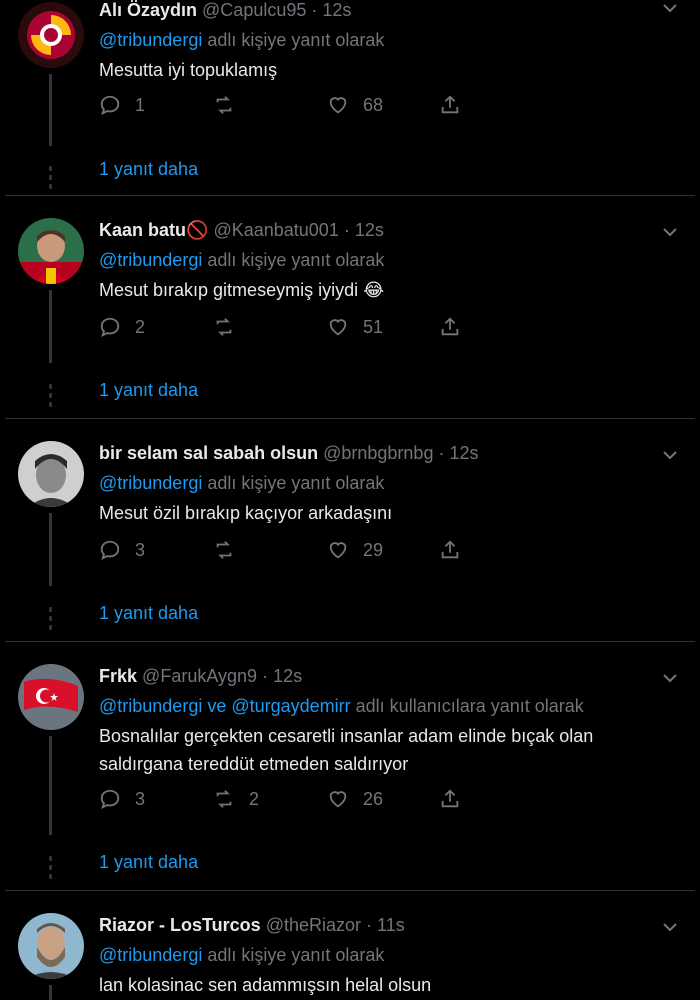 This screenshot has height=1000, width=700. I want to click on reply-count: 1, so click(140, 104).